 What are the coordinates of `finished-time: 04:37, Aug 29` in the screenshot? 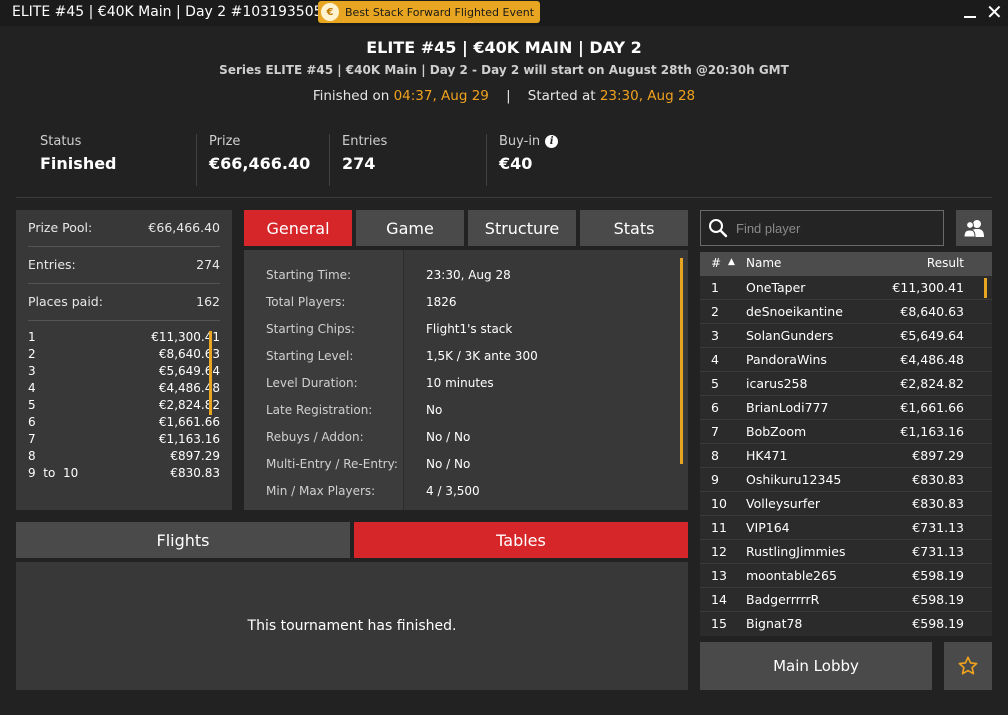 It's located at (441, 96).